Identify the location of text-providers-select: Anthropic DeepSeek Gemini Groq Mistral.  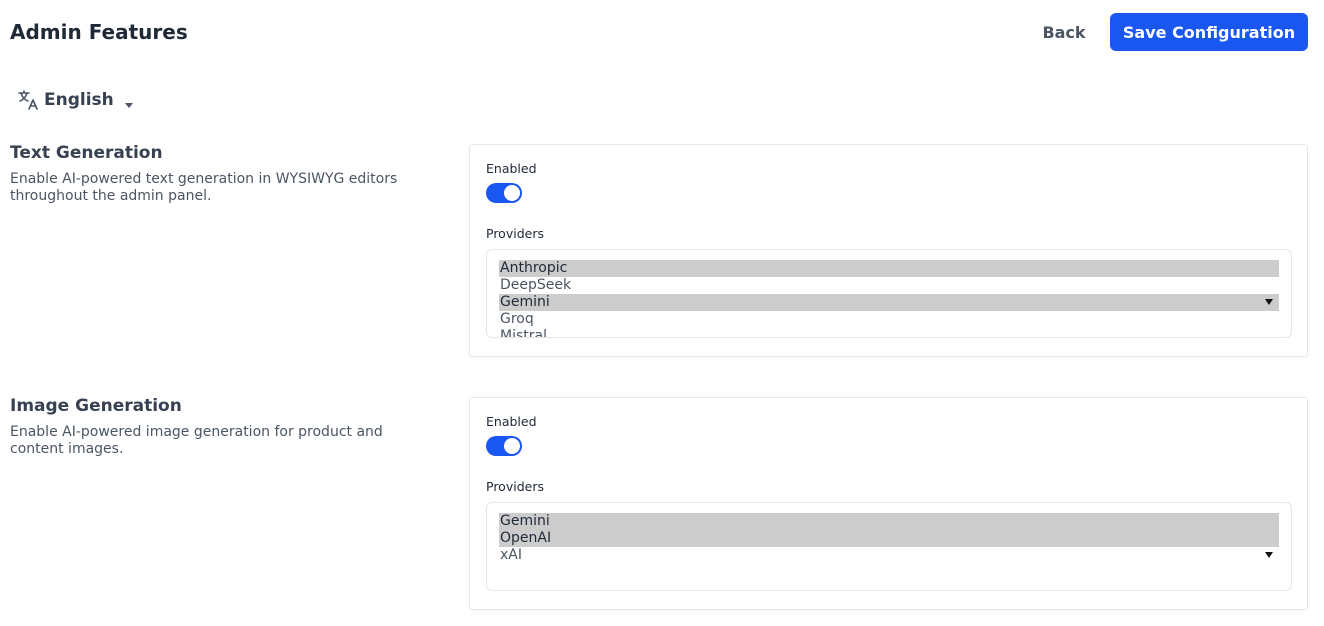
(889, 293).